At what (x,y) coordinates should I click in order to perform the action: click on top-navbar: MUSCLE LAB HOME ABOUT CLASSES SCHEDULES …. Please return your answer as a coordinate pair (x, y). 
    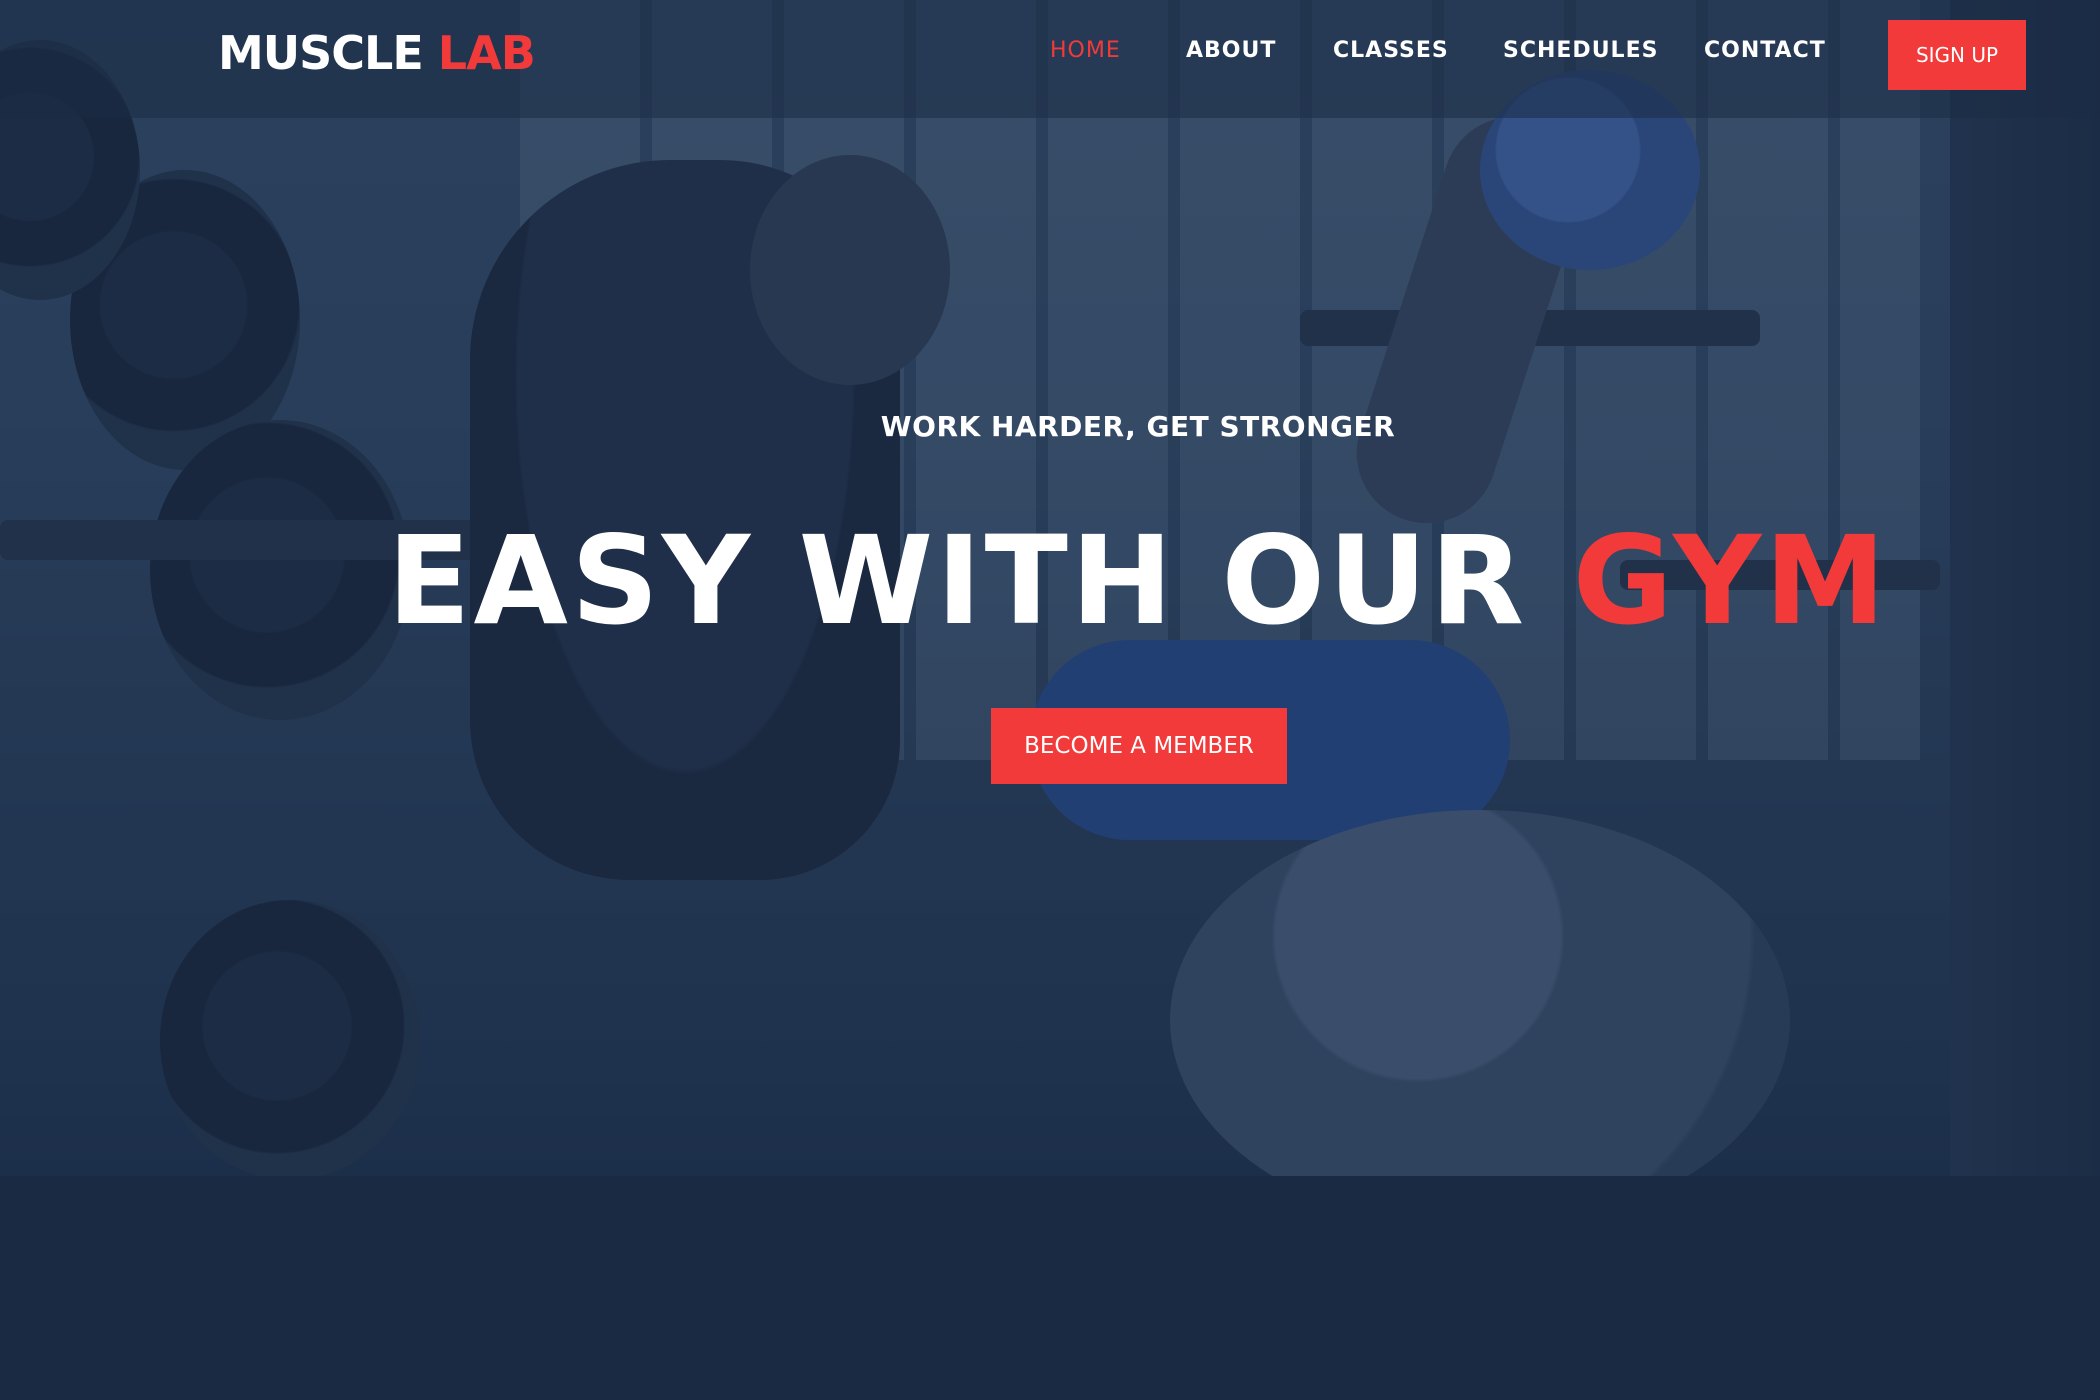
    Looking at the image, I should click on (1050, 59).